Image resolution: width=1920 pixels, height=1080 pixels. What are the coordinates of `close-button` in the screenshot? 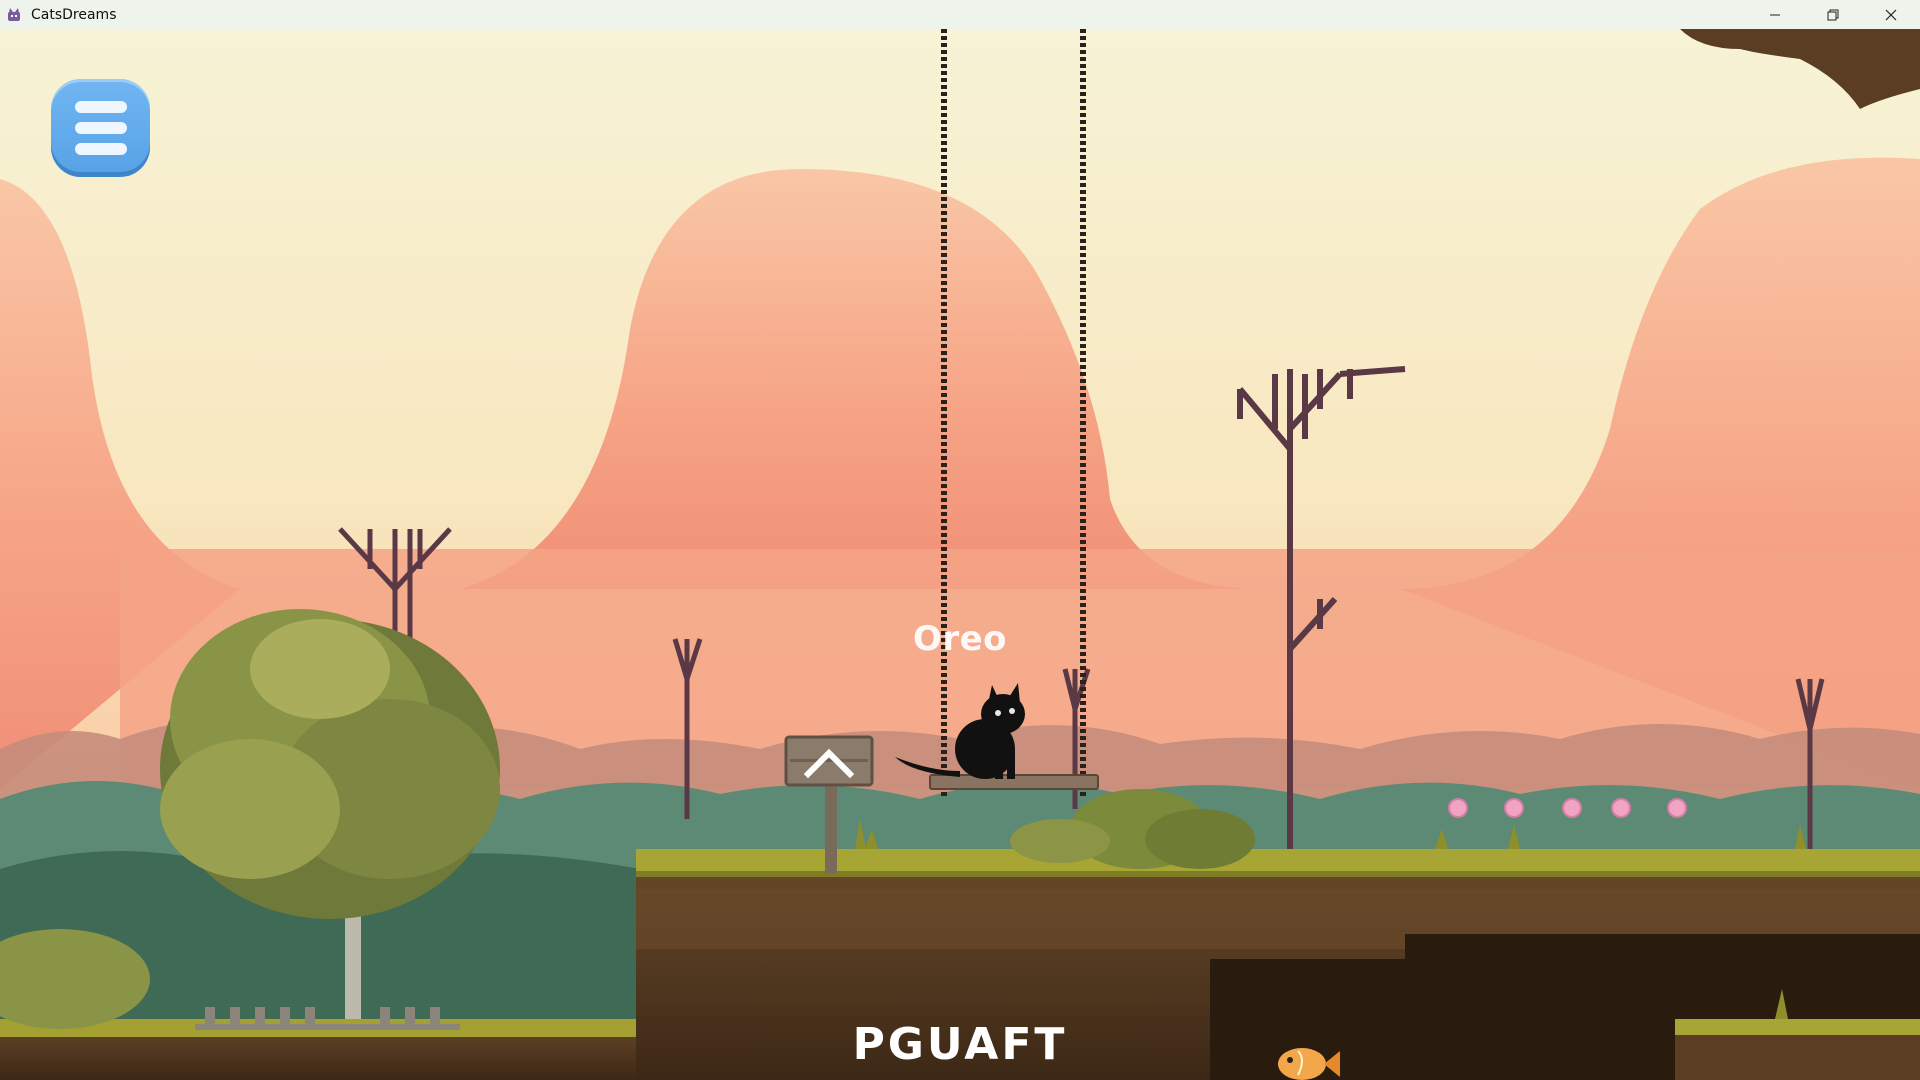 It's located at (1891, 14).